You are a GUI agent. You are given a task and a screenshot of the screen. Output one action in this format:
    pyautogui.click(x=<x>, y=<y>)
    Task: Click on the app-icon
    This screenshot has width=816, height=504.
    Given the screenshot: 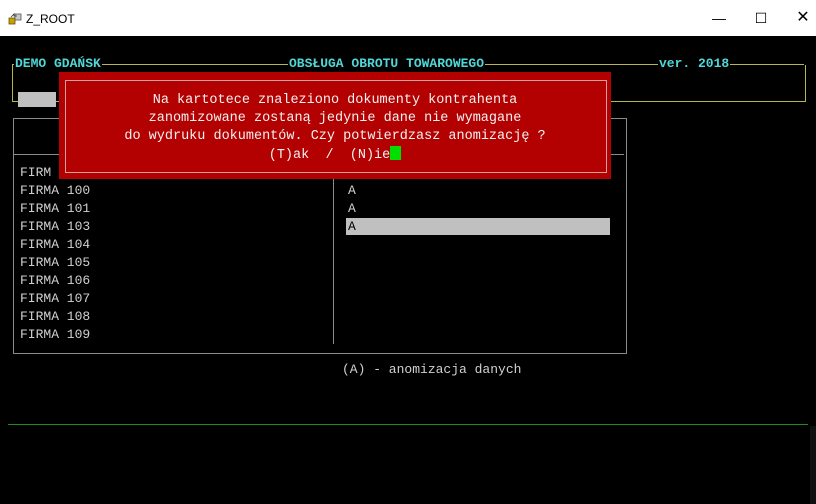 What is the action you would take?
    pyautogui.click(x=15, y=19)
    